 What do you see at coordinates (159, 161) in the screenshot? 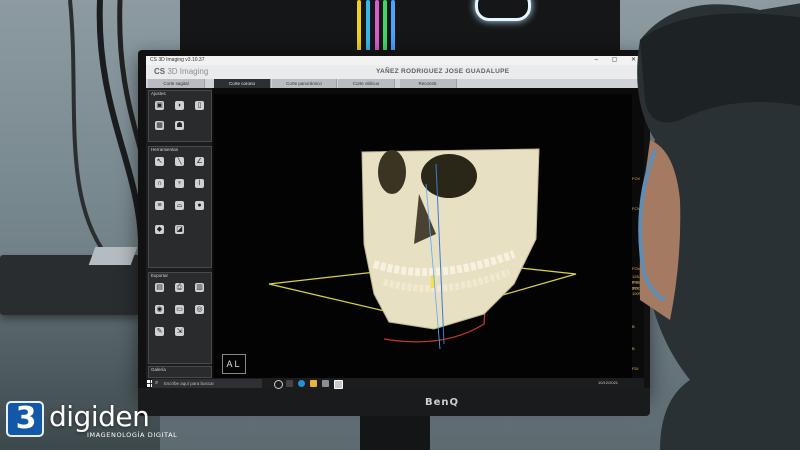
I see `pointer-icon: ↖` at bounding box center [159, 161].